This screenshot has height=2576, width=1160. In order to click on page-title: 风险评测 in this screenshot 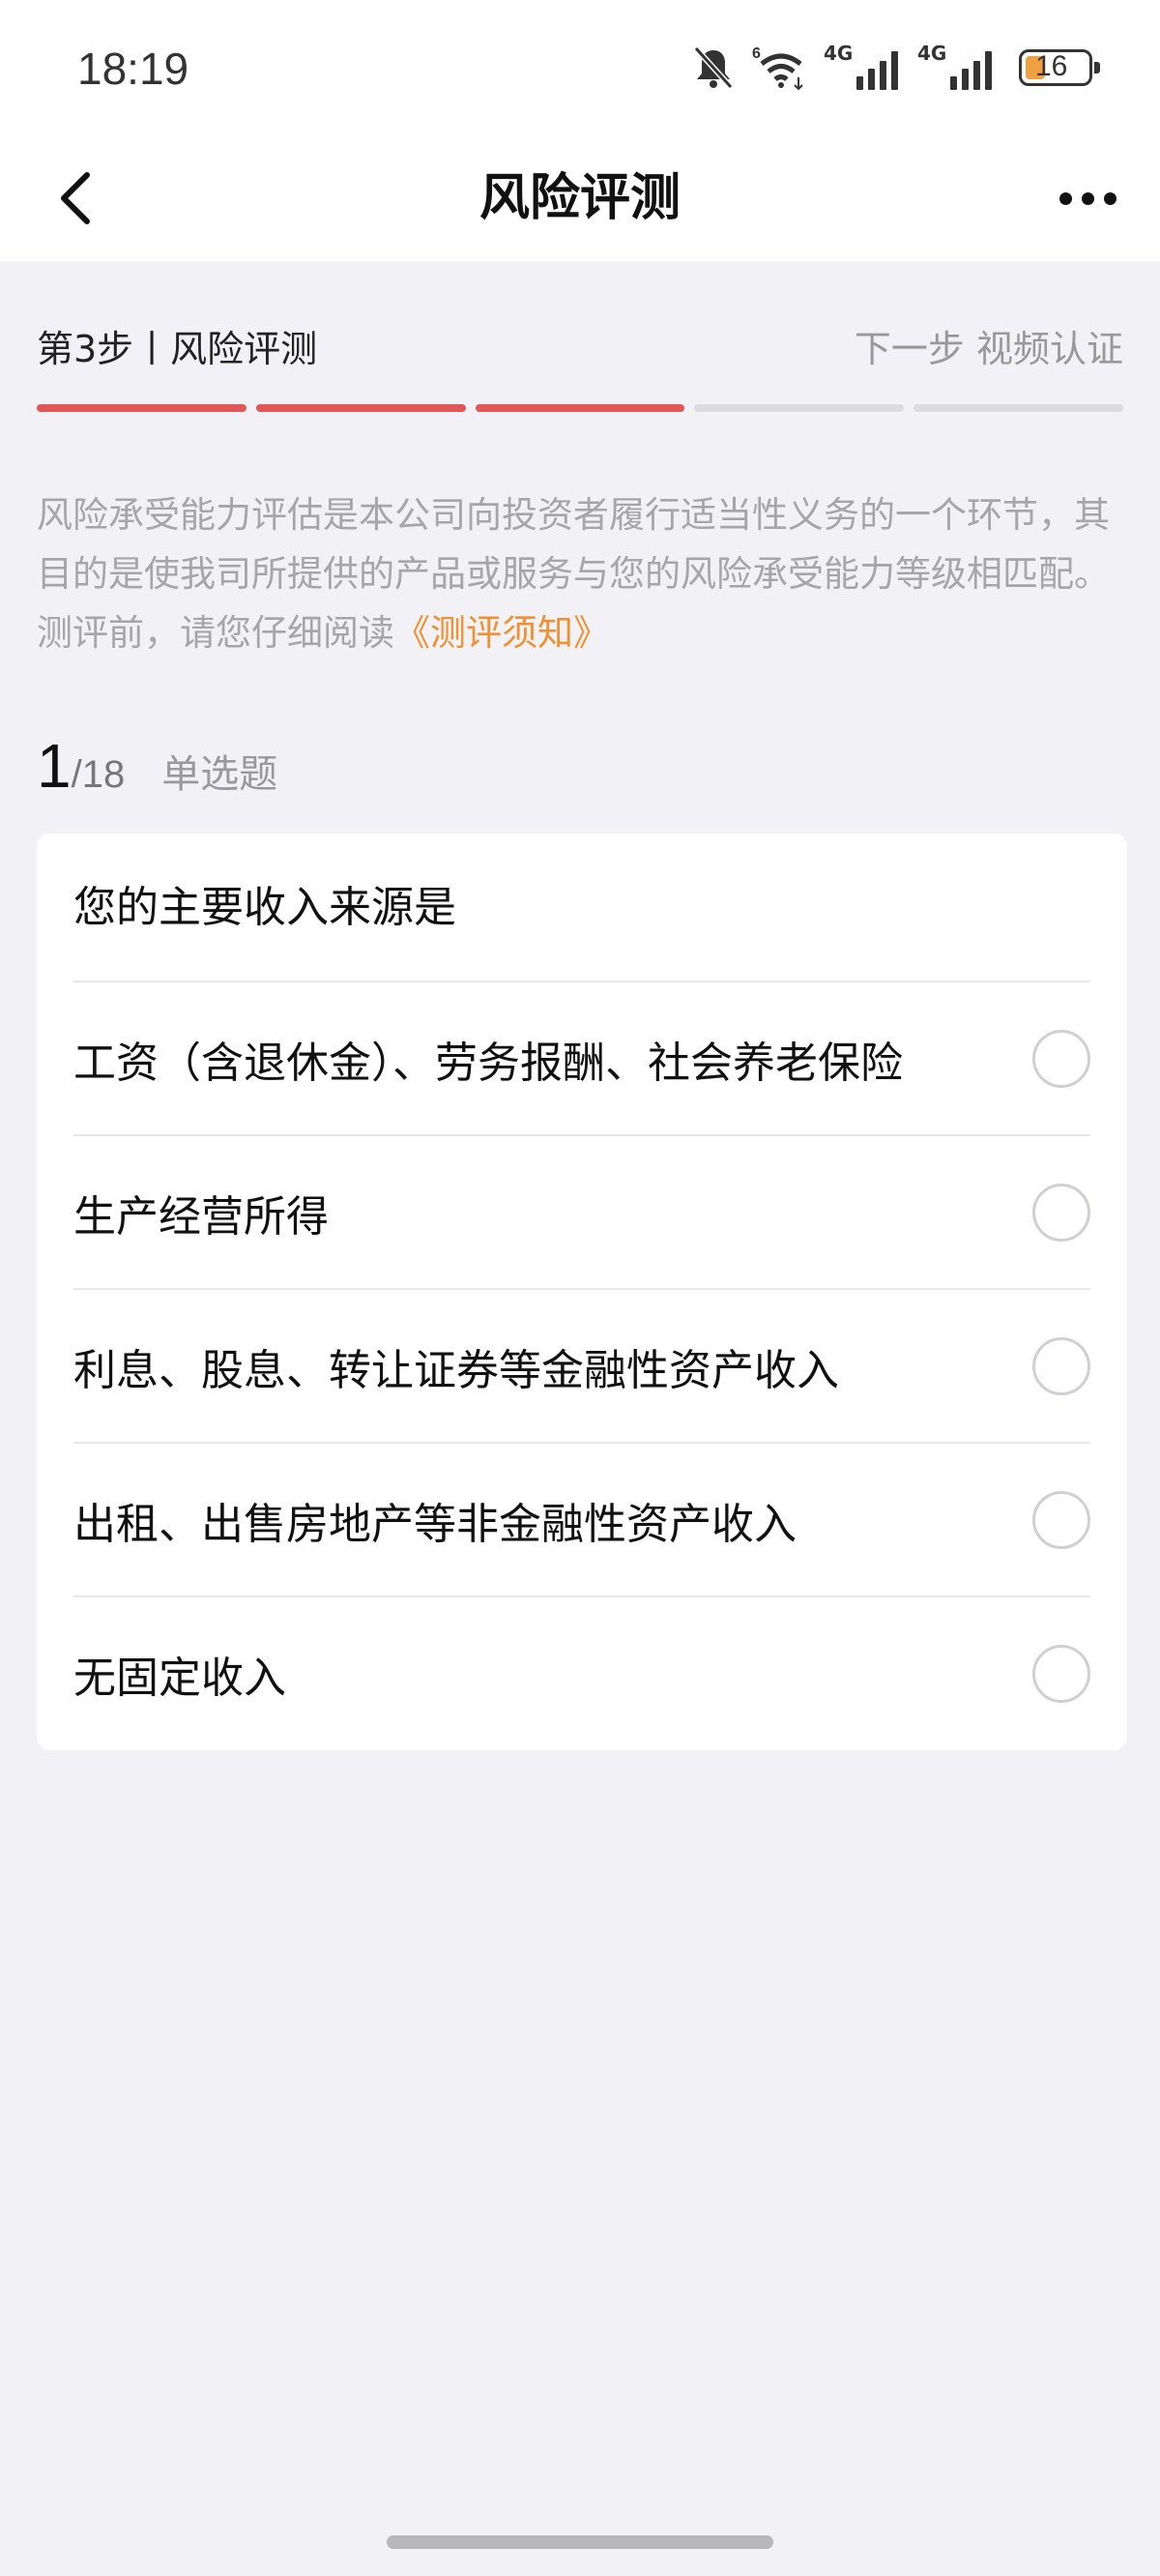, I will do `click(579, 198)`.